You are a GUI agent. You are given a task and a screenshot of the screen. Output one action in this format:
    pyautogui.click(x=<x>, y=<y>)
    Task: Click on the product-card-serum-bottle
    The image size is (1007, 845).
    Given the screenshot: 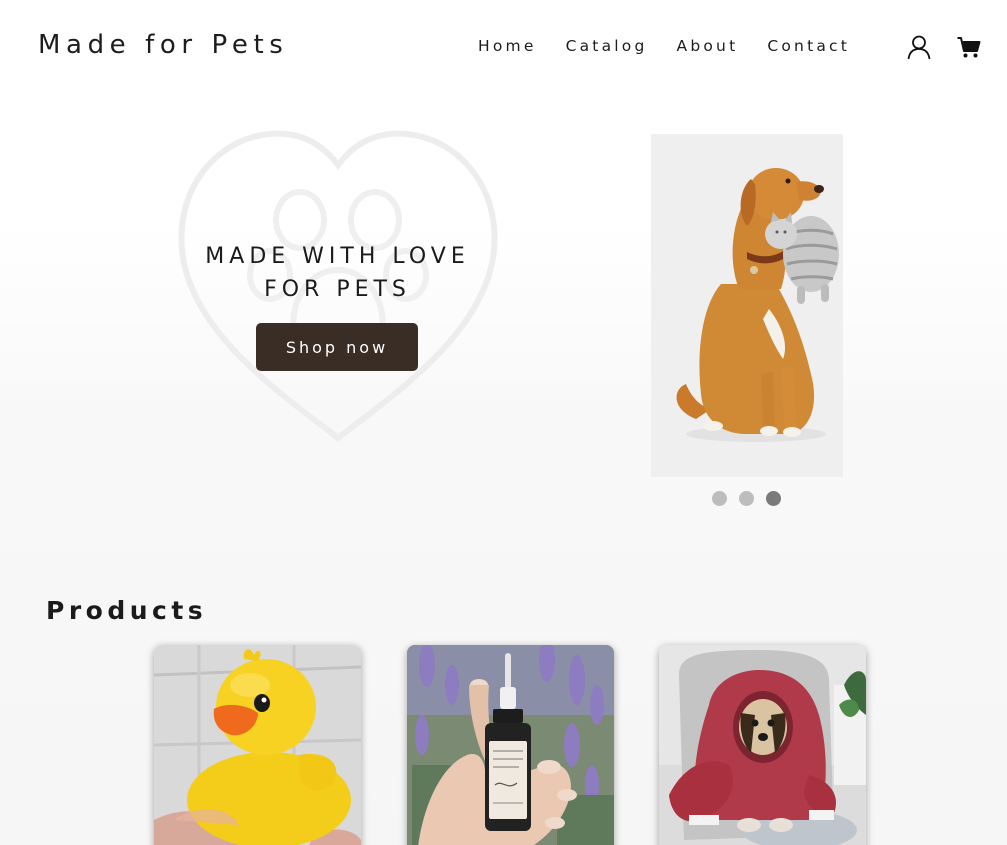 What is the action you would take?
    pyautogui.click(x=510, y=745)
    